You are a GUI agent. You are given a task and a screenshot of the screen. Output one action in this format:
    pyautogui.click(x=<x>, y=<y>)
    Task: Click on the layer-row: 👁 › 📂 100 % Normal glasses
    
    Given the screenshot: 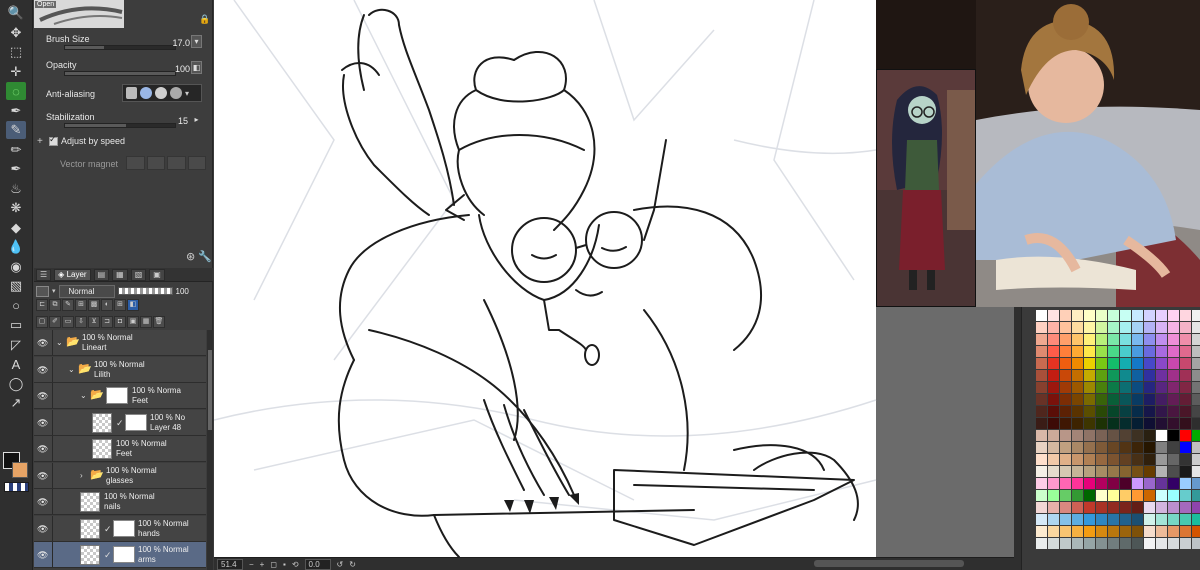 What is the action you would take?
    pyautogui.click(x=120, y=475)
    